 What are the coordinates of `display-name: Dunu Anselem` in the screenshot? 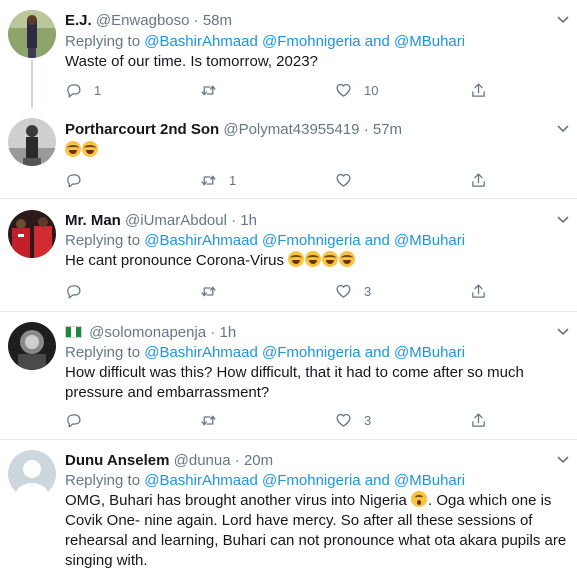 It's located at (117, 460).